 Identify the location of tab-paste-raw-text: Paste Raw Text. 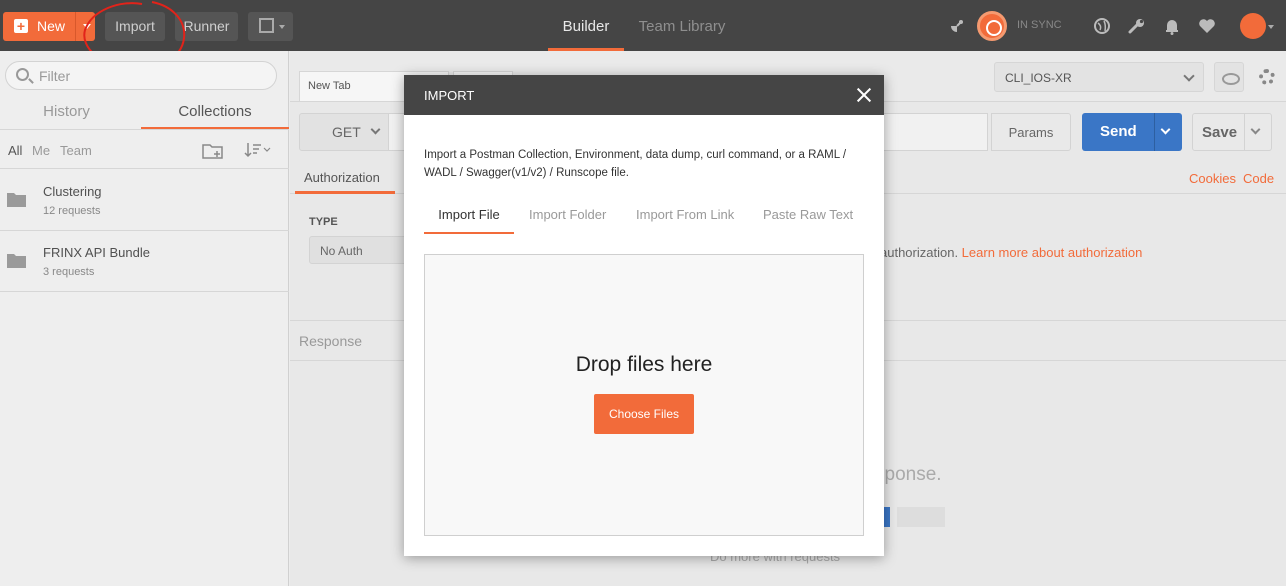
(808, 220).